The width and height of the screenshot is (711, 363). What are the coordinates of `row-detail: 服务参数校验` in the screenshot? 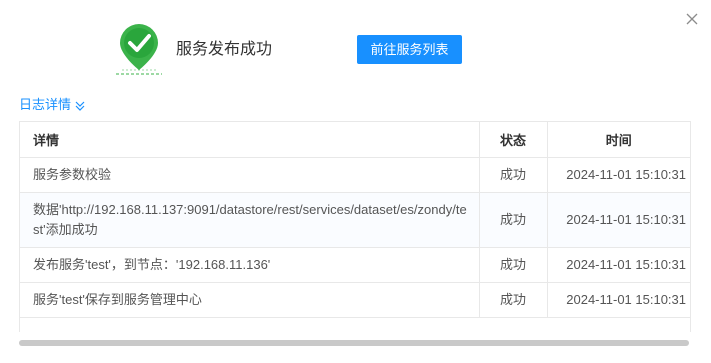 It's located at (250, 175).